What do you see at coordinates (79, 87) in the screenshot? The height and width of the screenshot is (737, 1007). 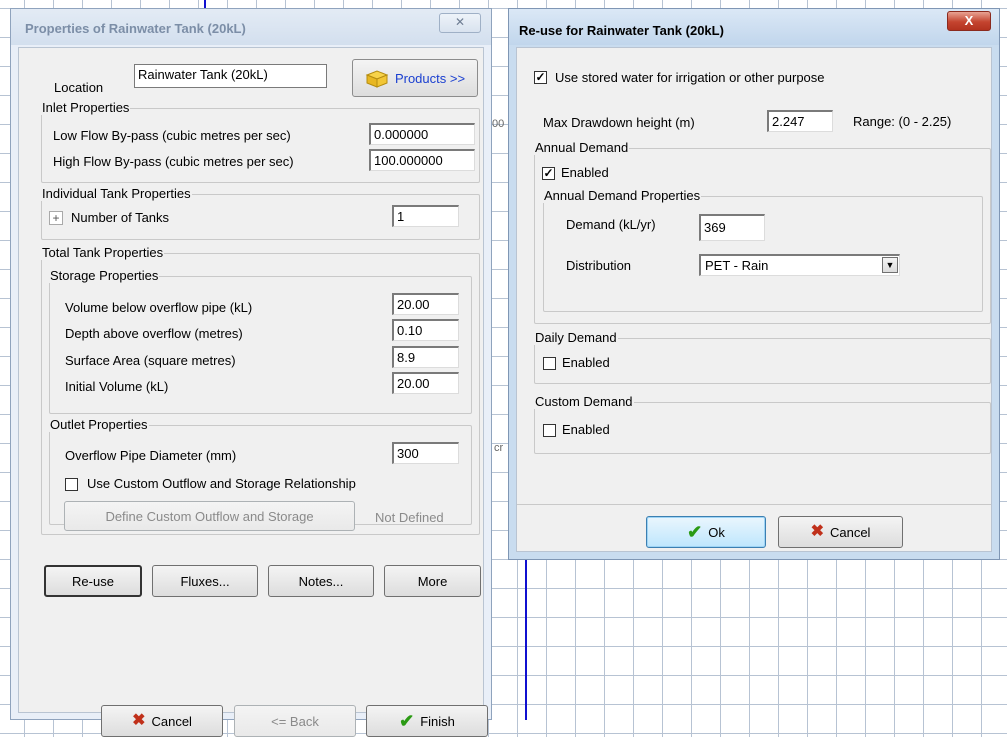 I see `location-label: Location` at bounding box center [79, 87].